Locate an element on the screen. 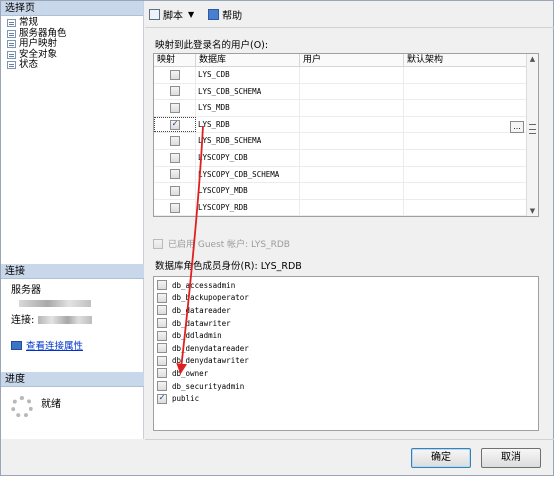  column-header-default-schema: 默认架构 is located at coordinates (466, 60).